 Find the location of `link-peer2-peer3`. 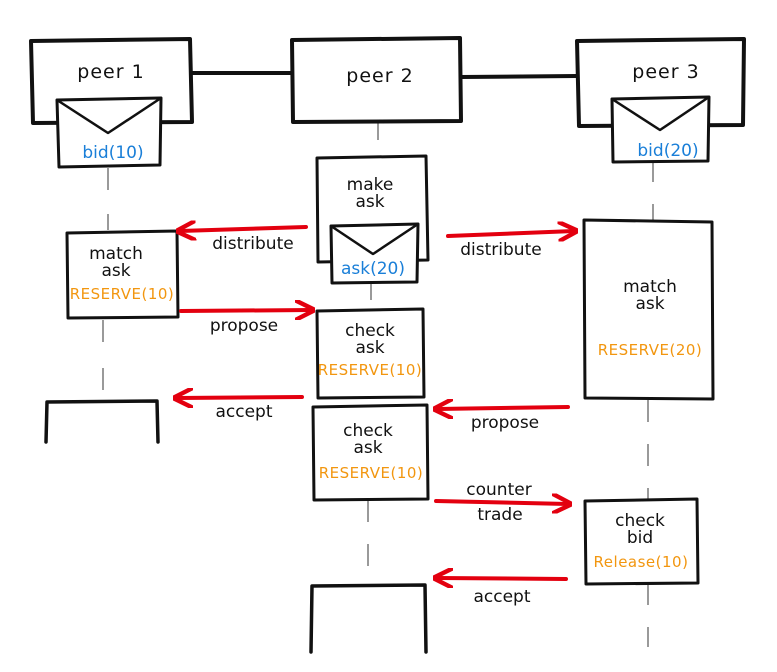

link-peer2-peer3 is located at coordinates (519, 76).